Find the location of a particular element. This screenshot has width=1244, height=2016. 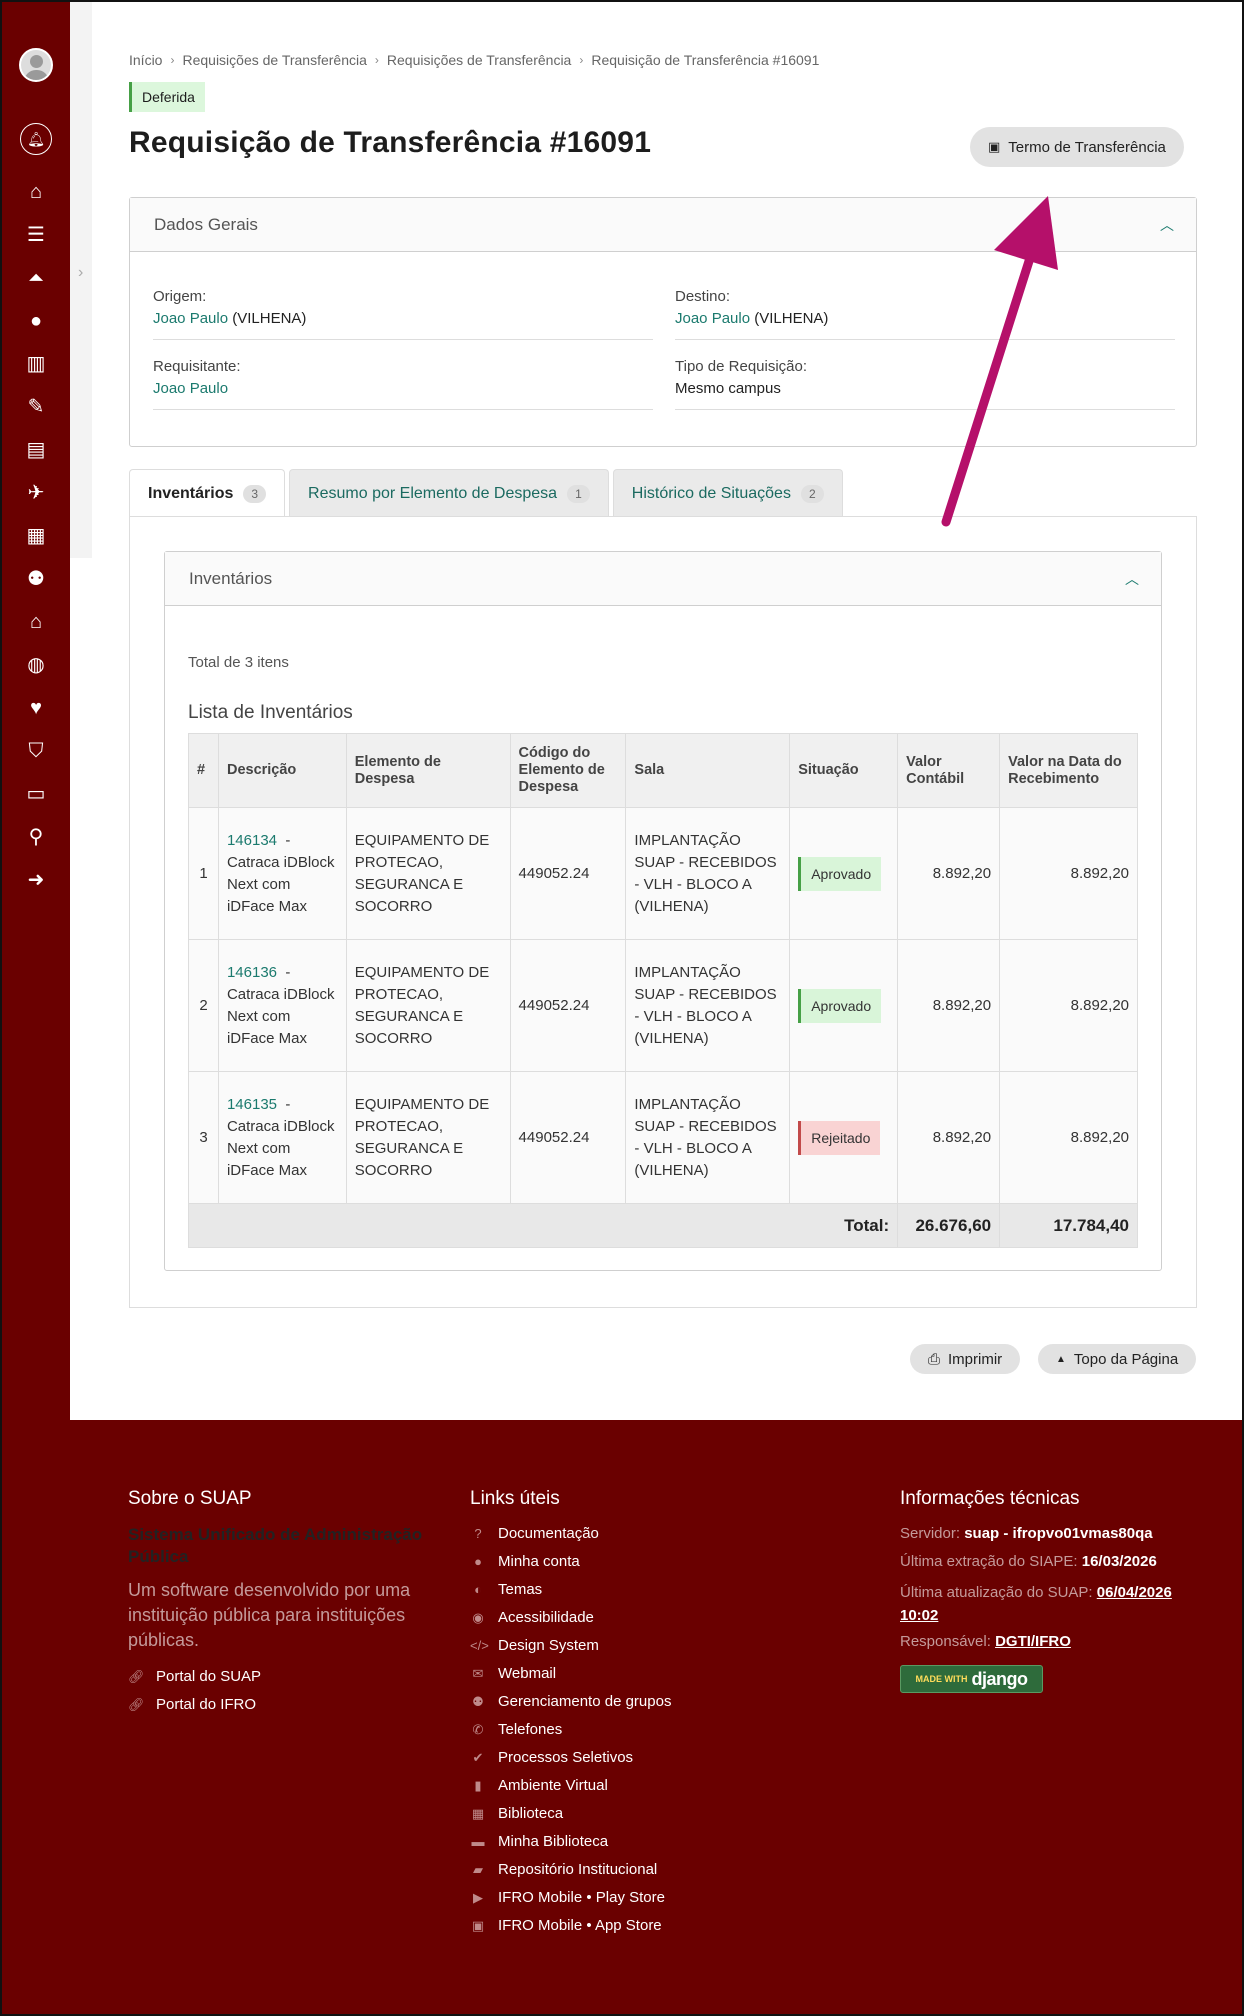

col-header: Código do Elemento de Despesa is located at coordinates (568, 770).